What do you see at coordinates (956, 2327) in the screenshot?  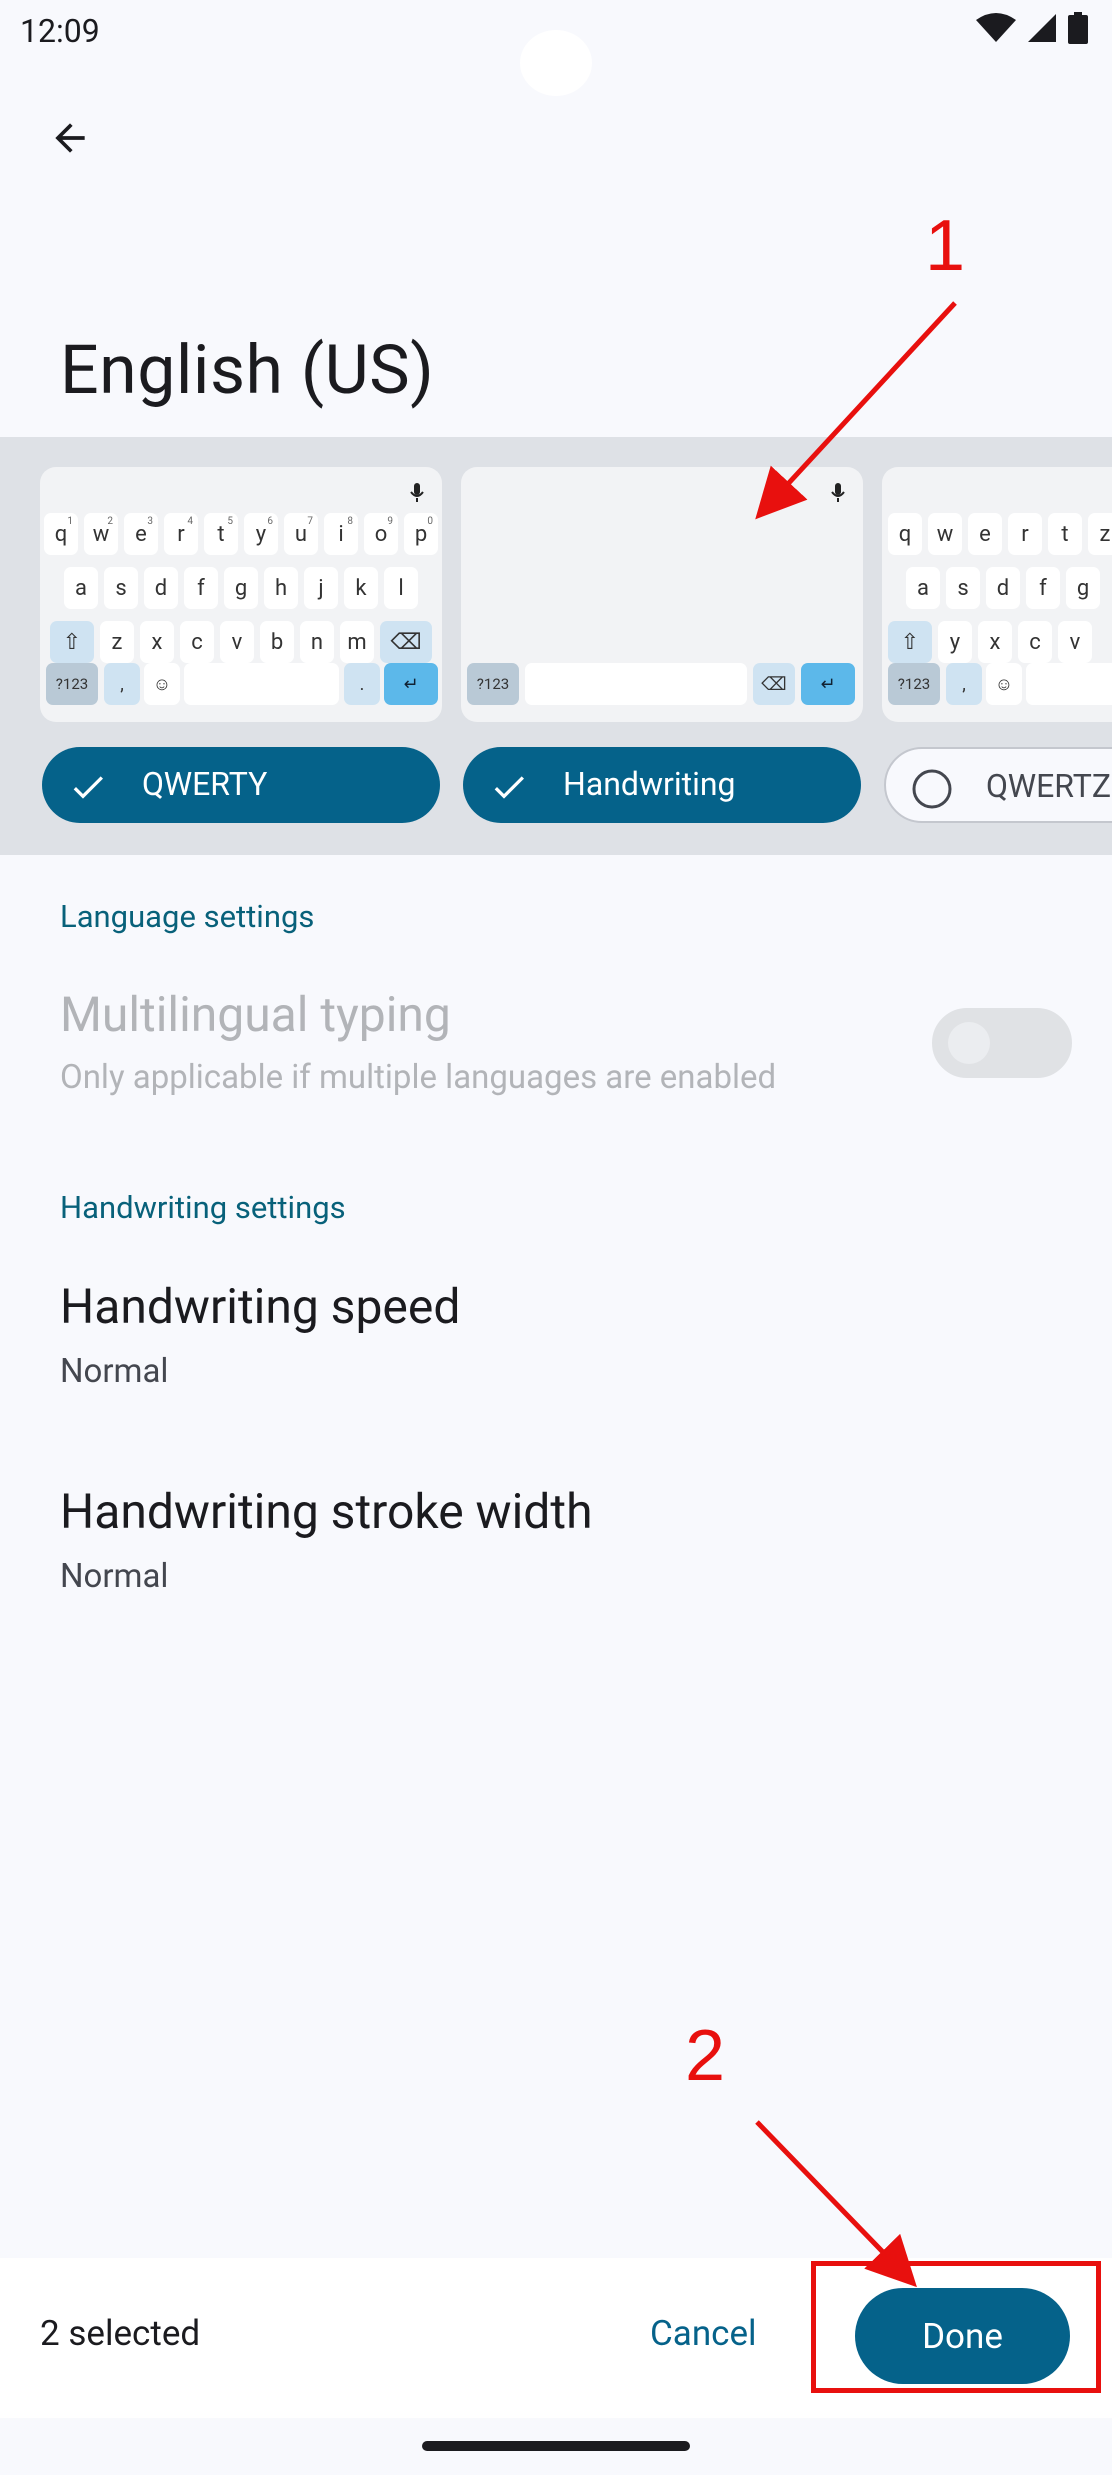 I see `done-button-highlight` at bounding box center [956, 2327].